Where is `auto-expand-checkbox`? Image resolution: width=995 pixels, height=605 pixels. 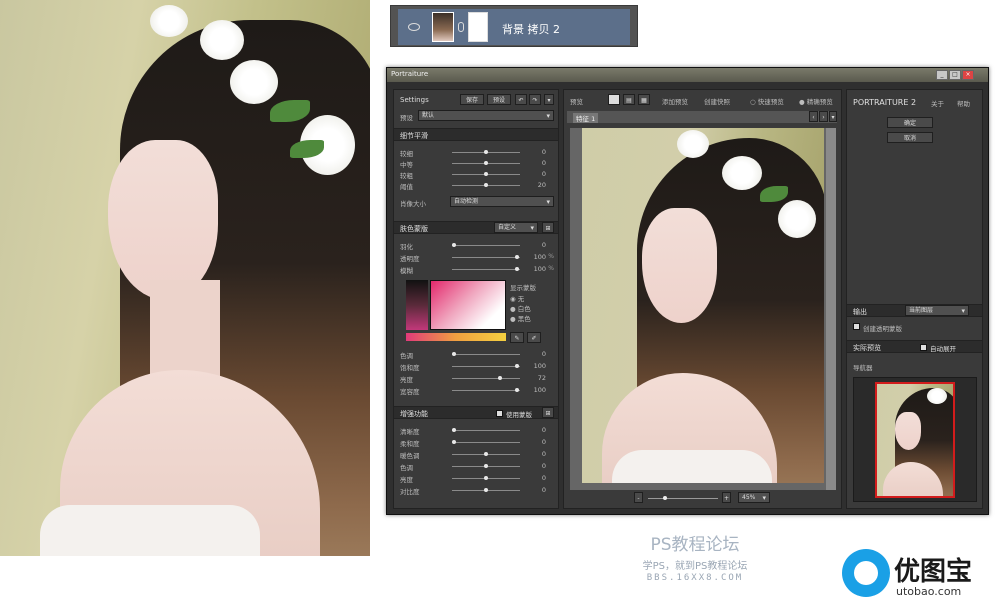 auto-expand-checkbox is located at coordinates (923, 347).